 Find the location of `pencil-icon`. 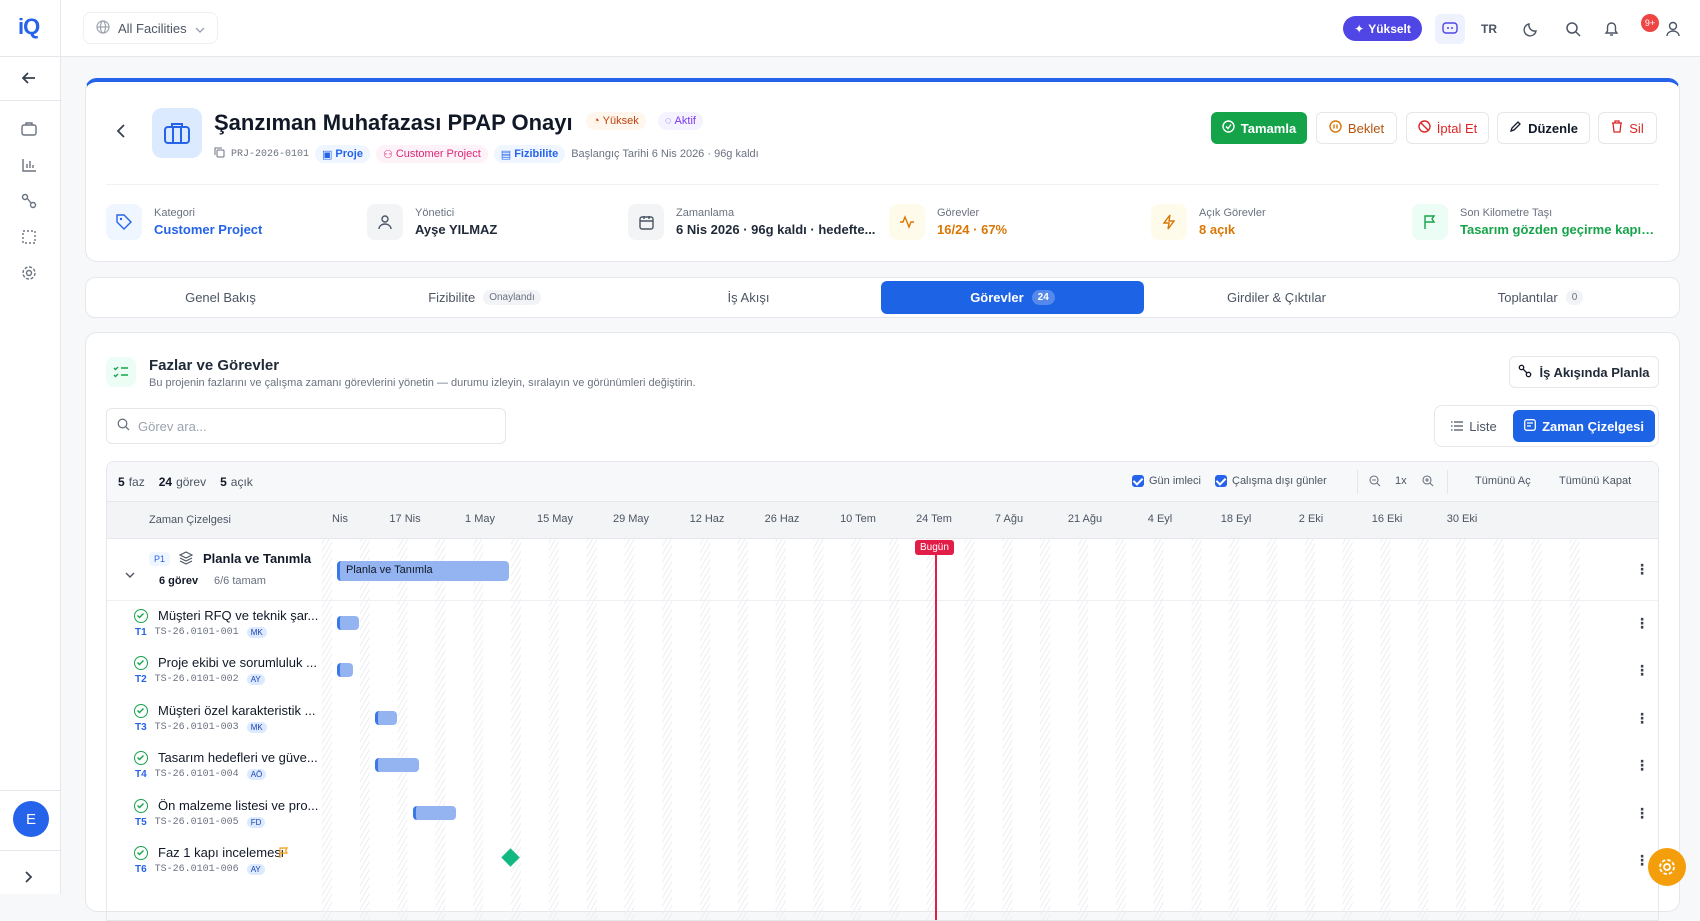

pencil-icon is located at coordinates (1515, 128).